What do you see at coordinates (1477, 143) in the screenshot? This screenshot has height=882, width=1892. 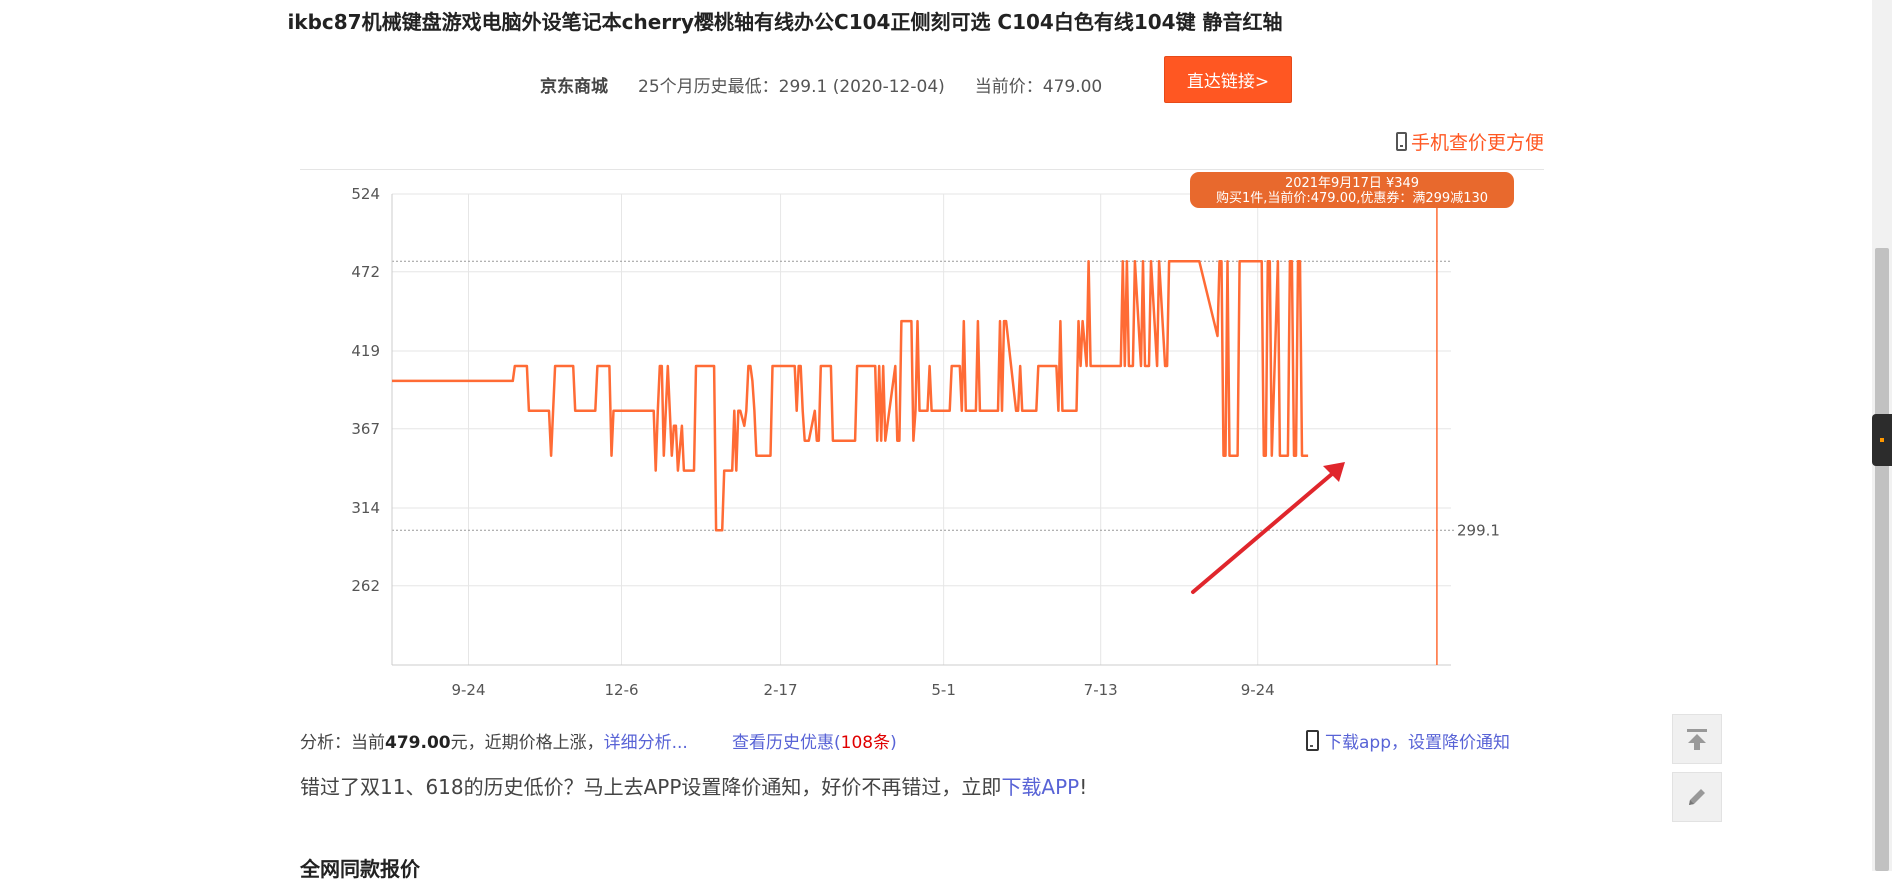 I see `mobile-price-link-label: 手机查价更方便` at bounding box center [1477, 143].